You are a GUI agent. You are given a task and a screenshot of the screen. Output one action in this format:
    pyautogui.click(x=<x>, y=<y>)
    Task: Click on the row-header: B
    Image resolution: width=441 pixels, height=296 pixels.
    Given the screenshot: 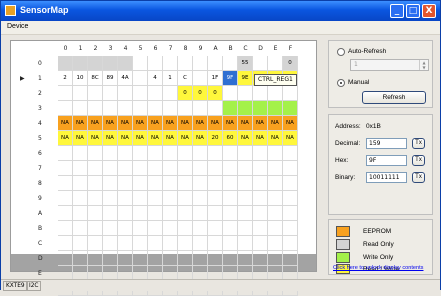 What is the action you would take?
    pyautogui.click(x=34, y=228)
    